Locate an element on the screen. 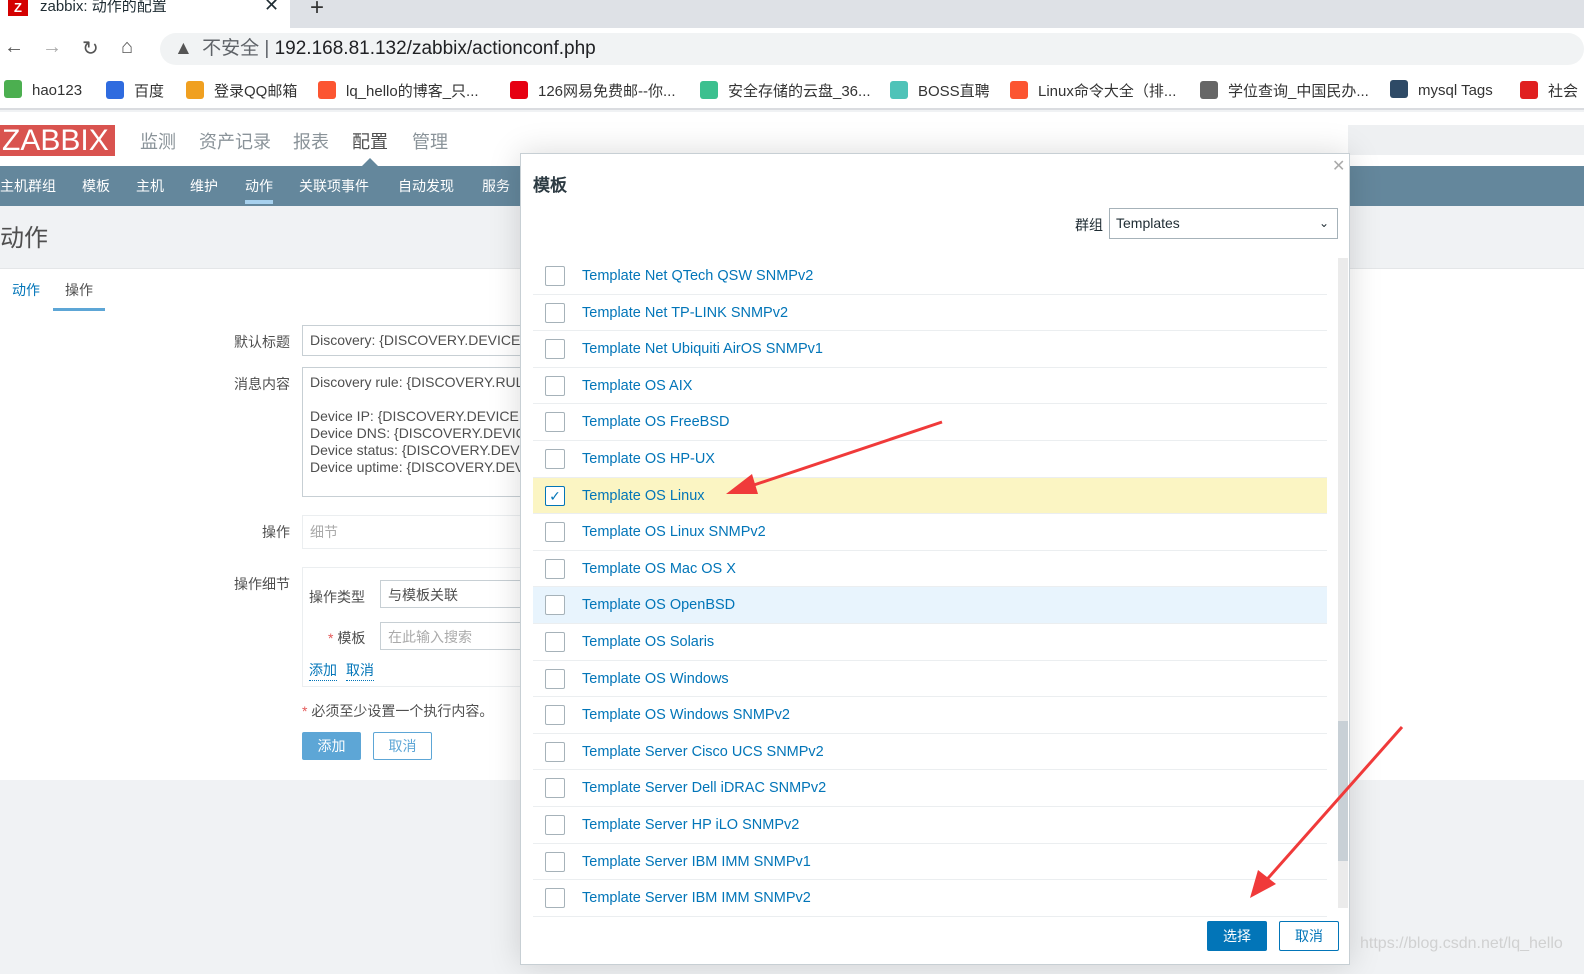 Image resolution: width=1584 pixels, height=974 pixels. arrow-to-linux-template is located at coordinates (834, 457).